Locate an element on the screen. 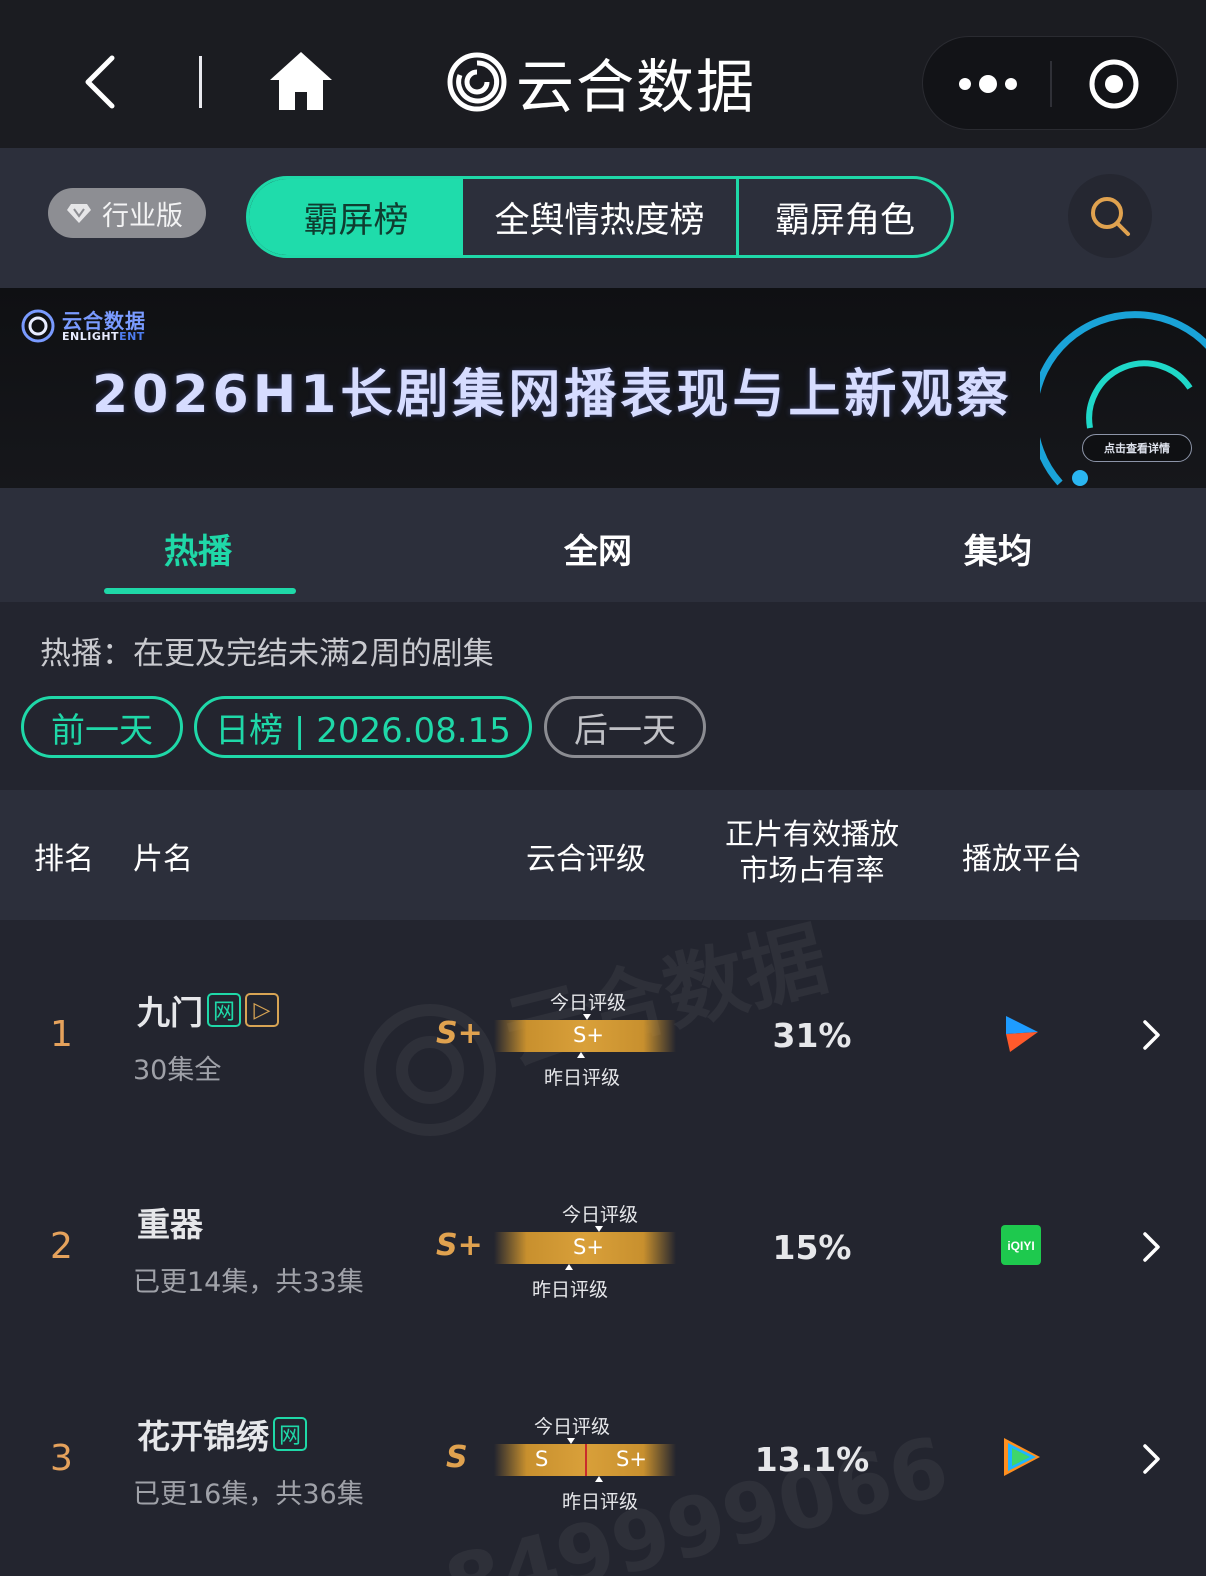  tab-dominant-roles: 霸屏角色 is located at coordinates (845, 217).